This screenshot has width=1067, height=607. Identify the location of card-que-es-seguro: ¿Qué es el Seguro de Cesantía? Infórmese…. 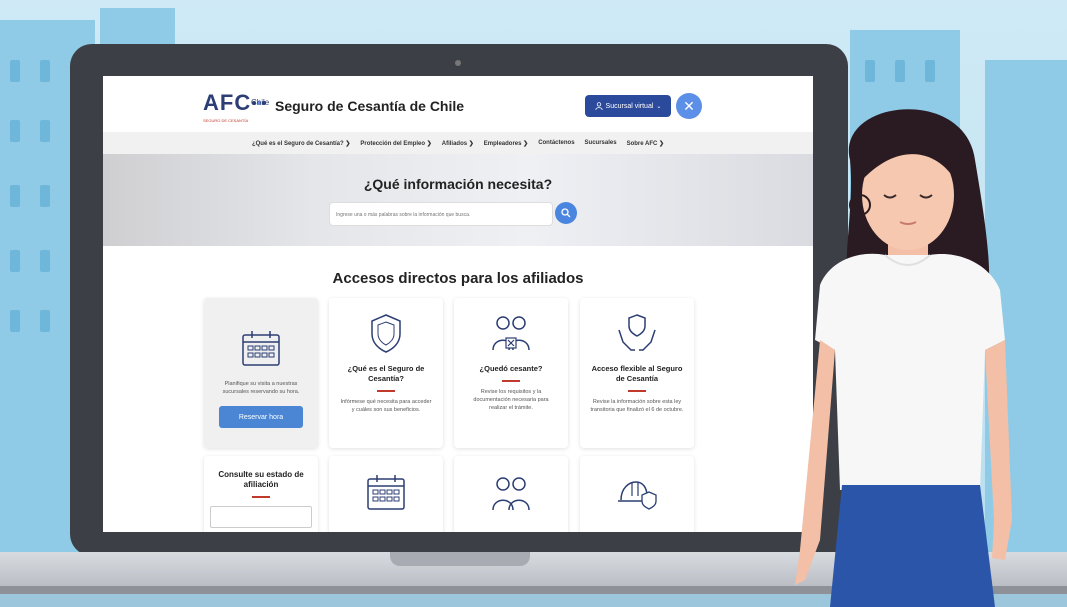
(386, 373).